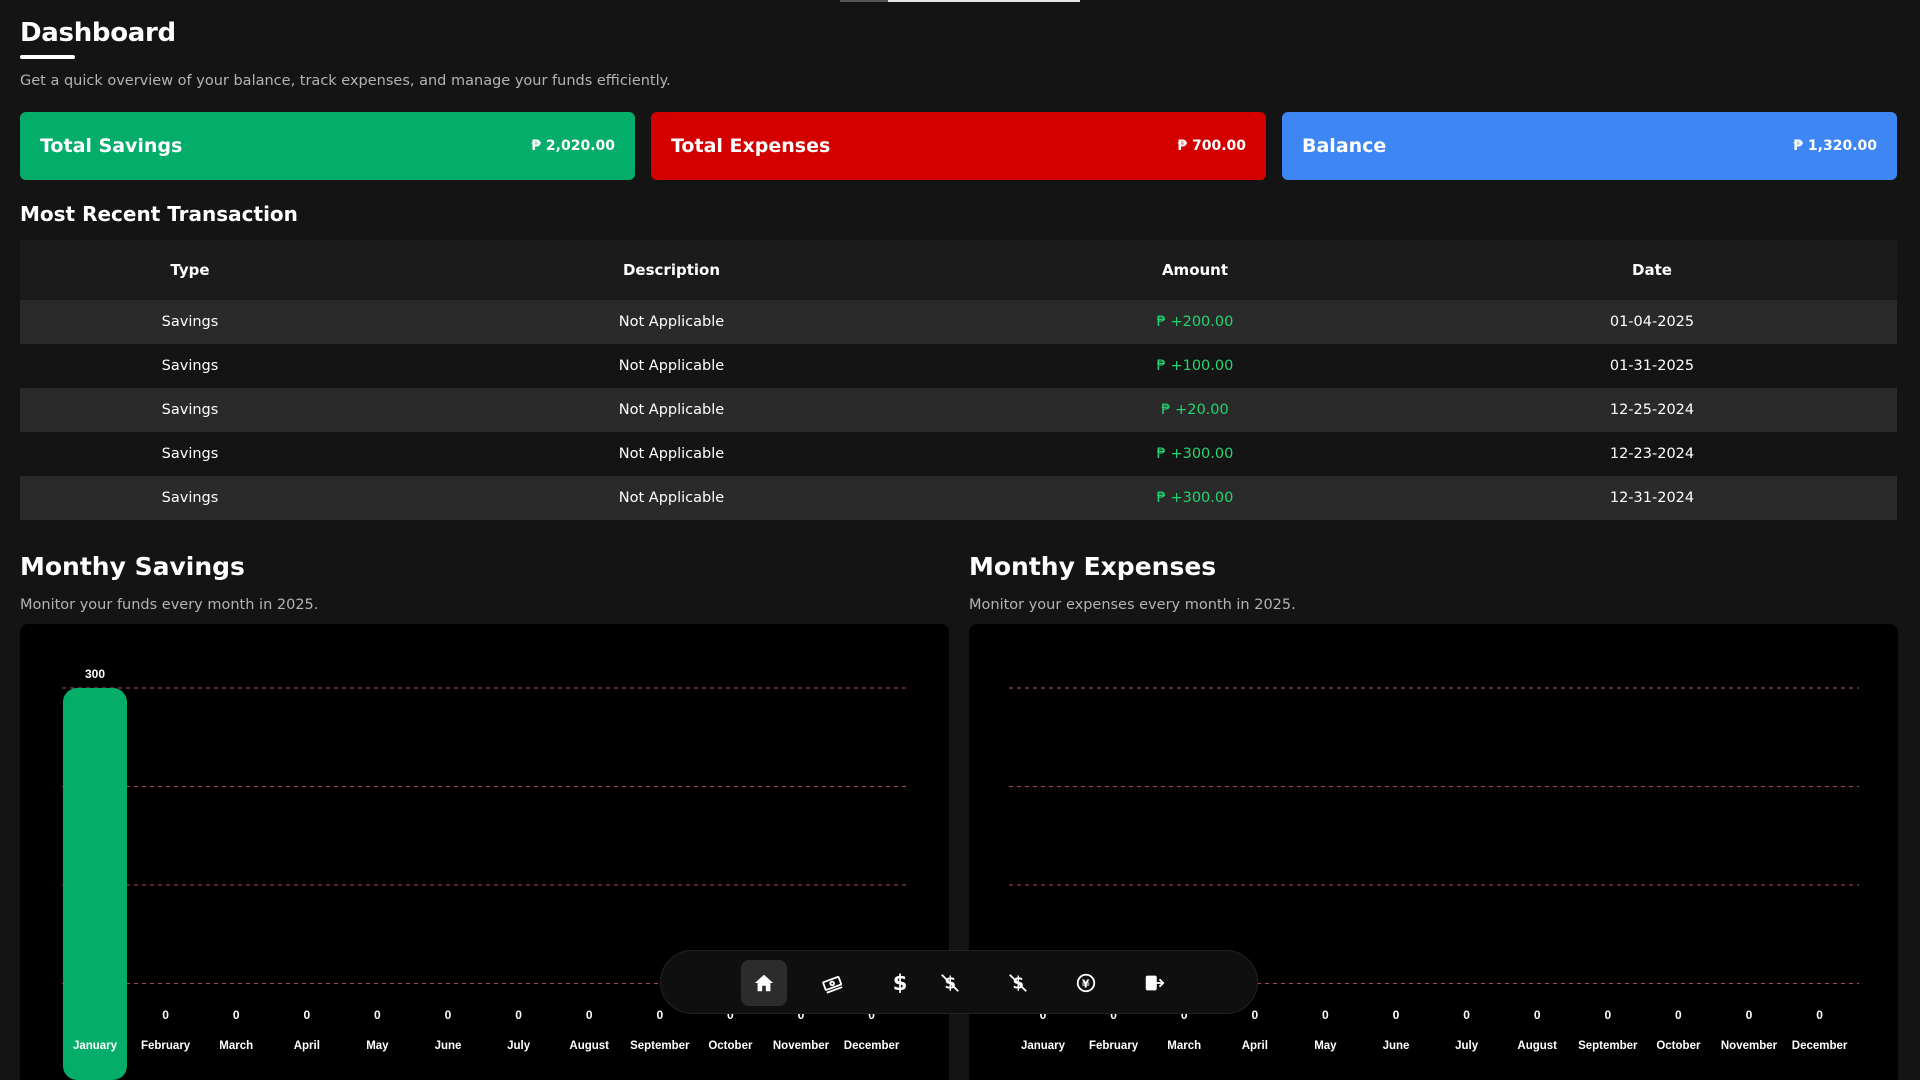  I want to click on tab-indicator-track, so click(864, 1).